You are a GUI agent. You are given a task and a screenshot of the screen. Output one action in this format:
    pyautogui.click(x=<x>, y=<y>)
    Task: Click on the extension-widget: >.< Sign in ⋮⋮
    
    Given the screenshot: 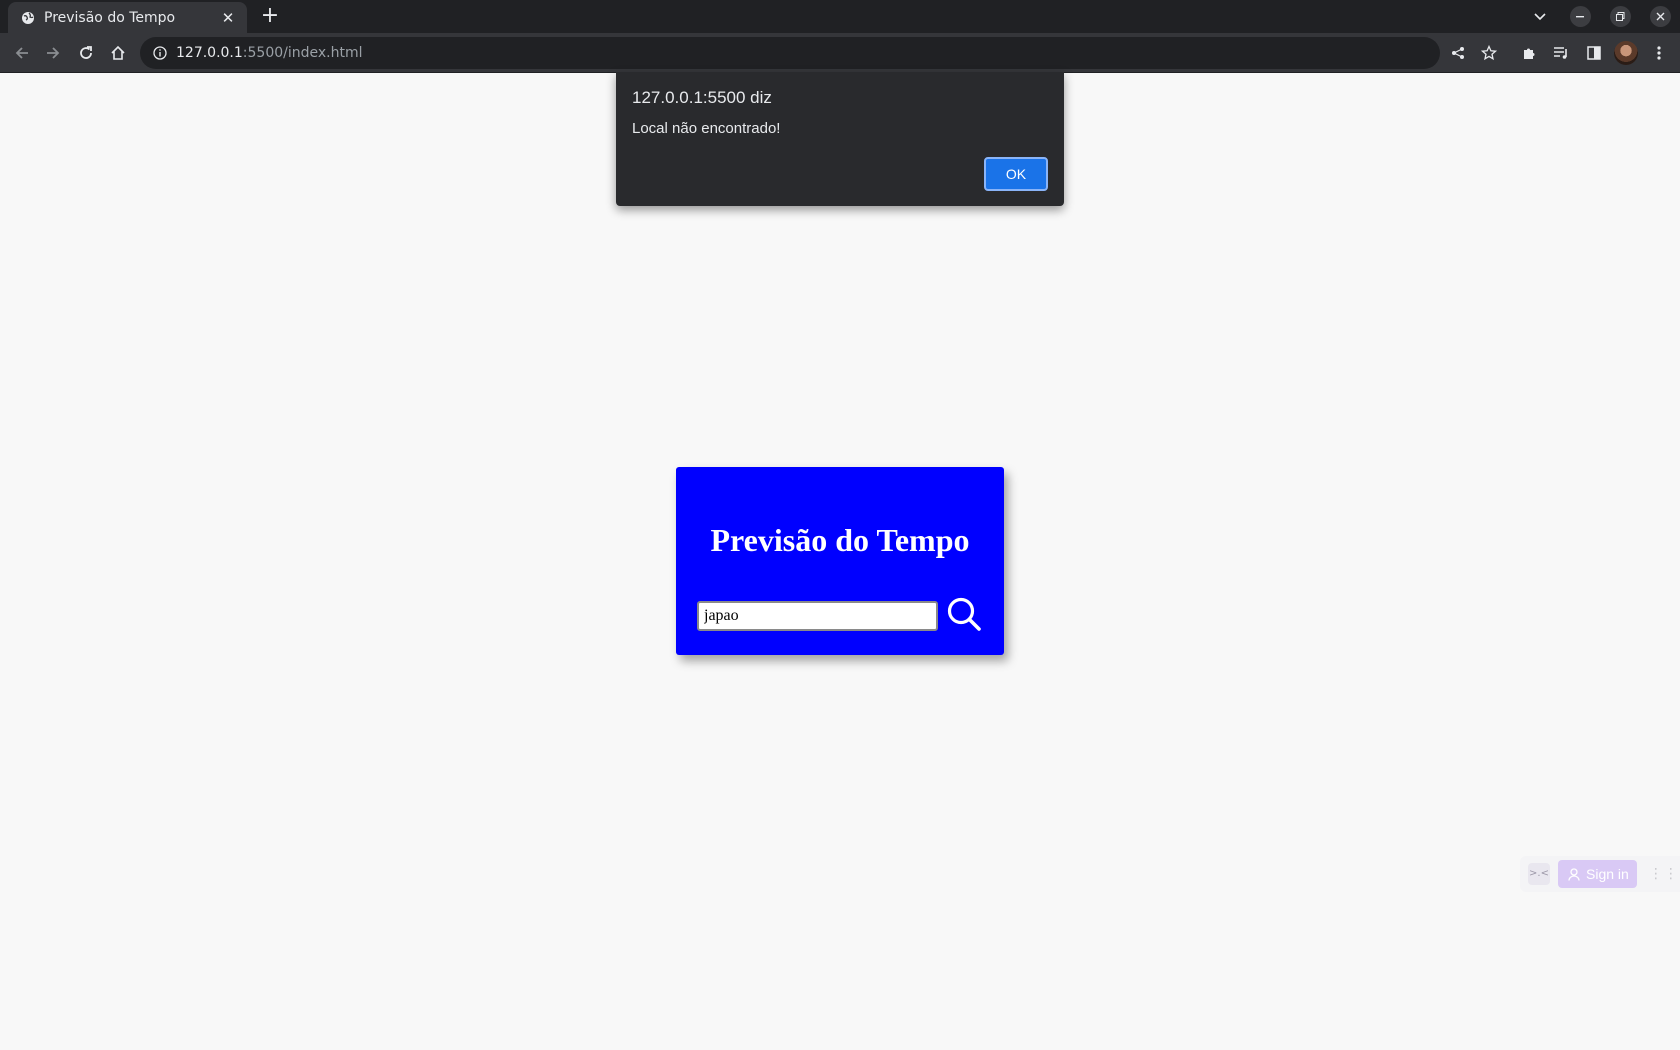 What is the action you would take?
    pyautogui.click(x=1600, y=874)
    